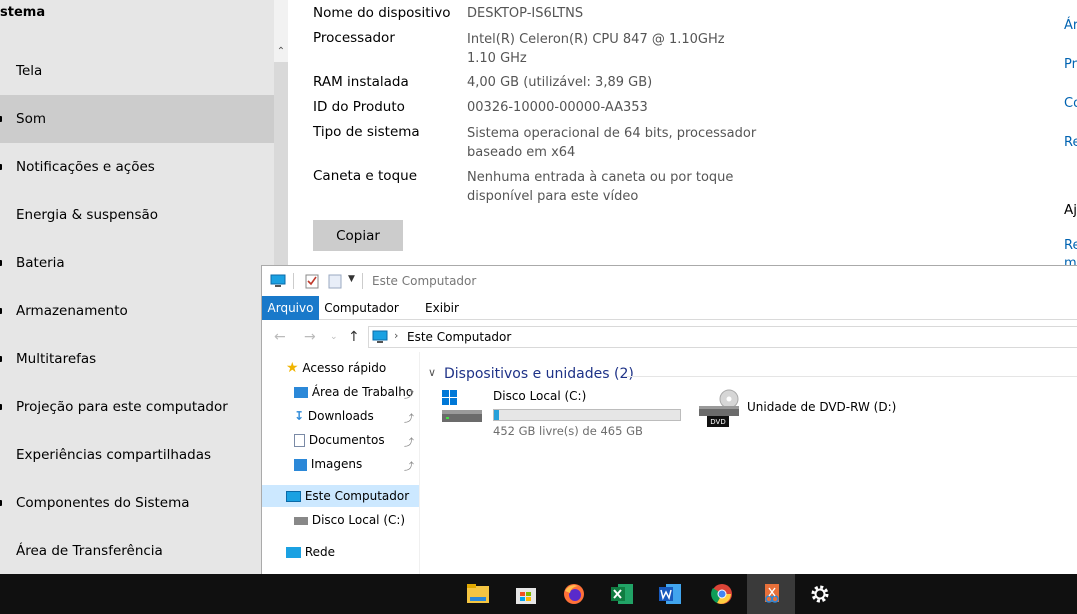 This screenshot has width=1077, height=614. What do you see at coordinates (462, 406) in the screenshot?
I see `windows-drive-icon` at bounding box center [462, 406].